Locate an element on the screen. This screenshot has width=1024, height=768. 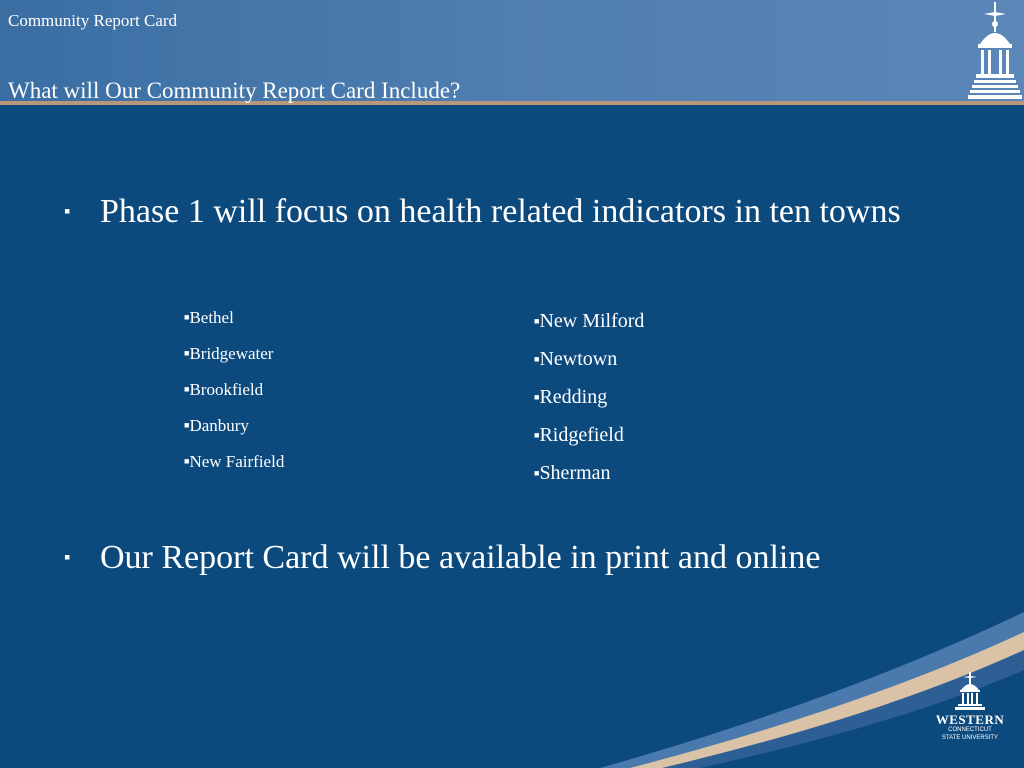
list-item: ■Ridgefield is located at coordinates (579, 435).